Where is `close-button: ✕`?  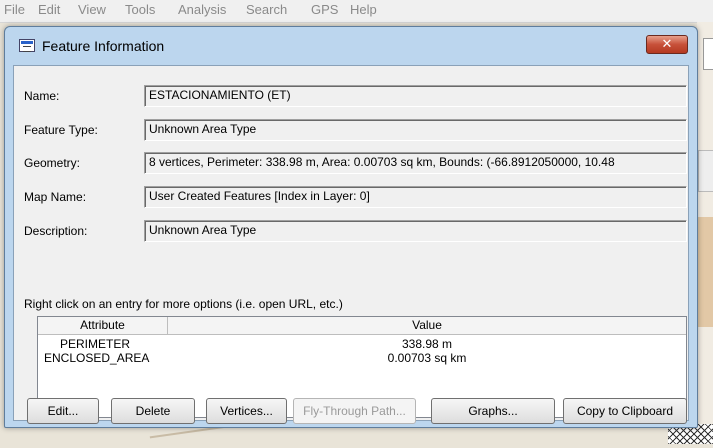 close-button: ✕ is located at coordinates (667, 44).